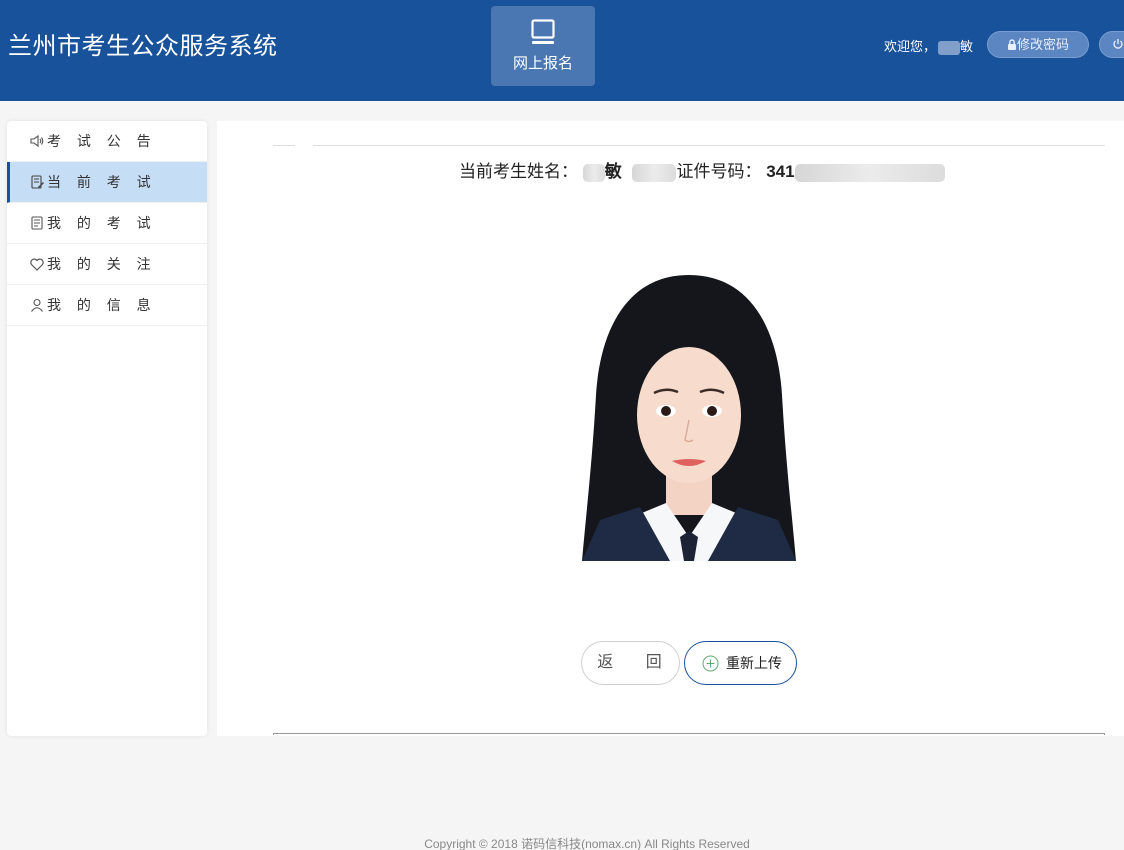  I want to click on logout-button, so click(1111, 44).